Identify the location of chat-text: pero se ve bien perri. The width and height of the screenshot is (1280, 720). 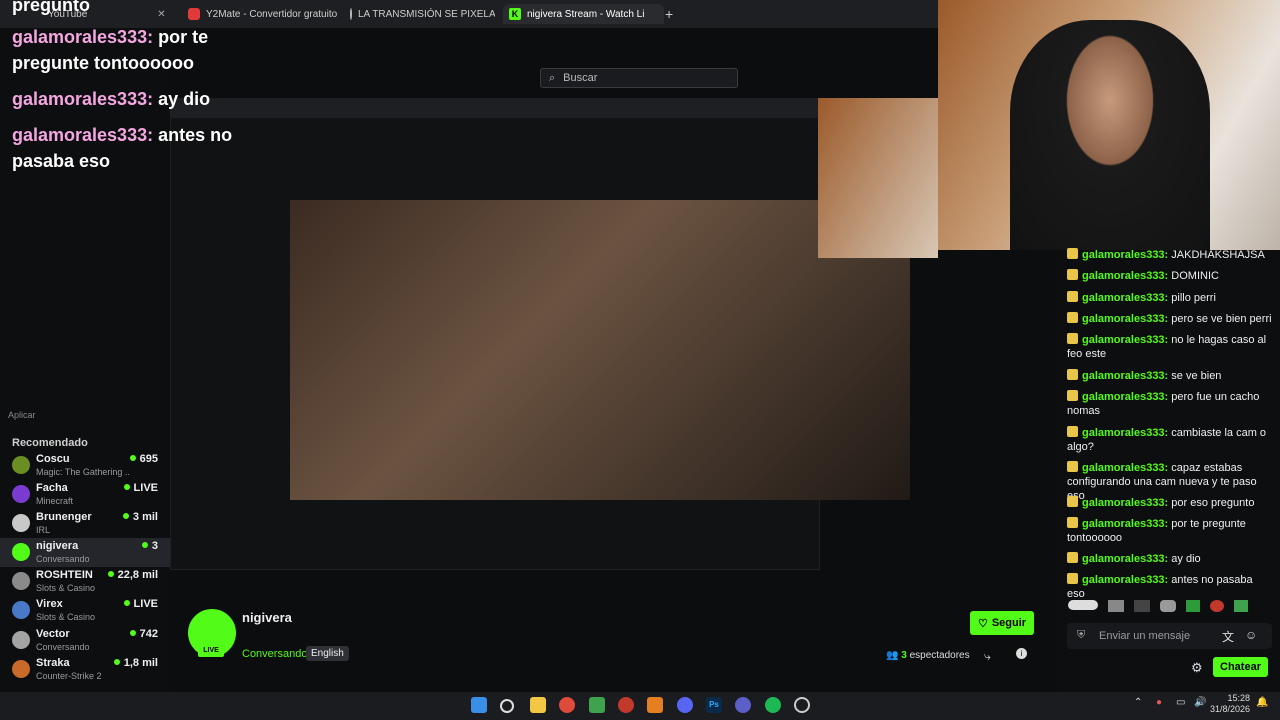
(1221, 319).